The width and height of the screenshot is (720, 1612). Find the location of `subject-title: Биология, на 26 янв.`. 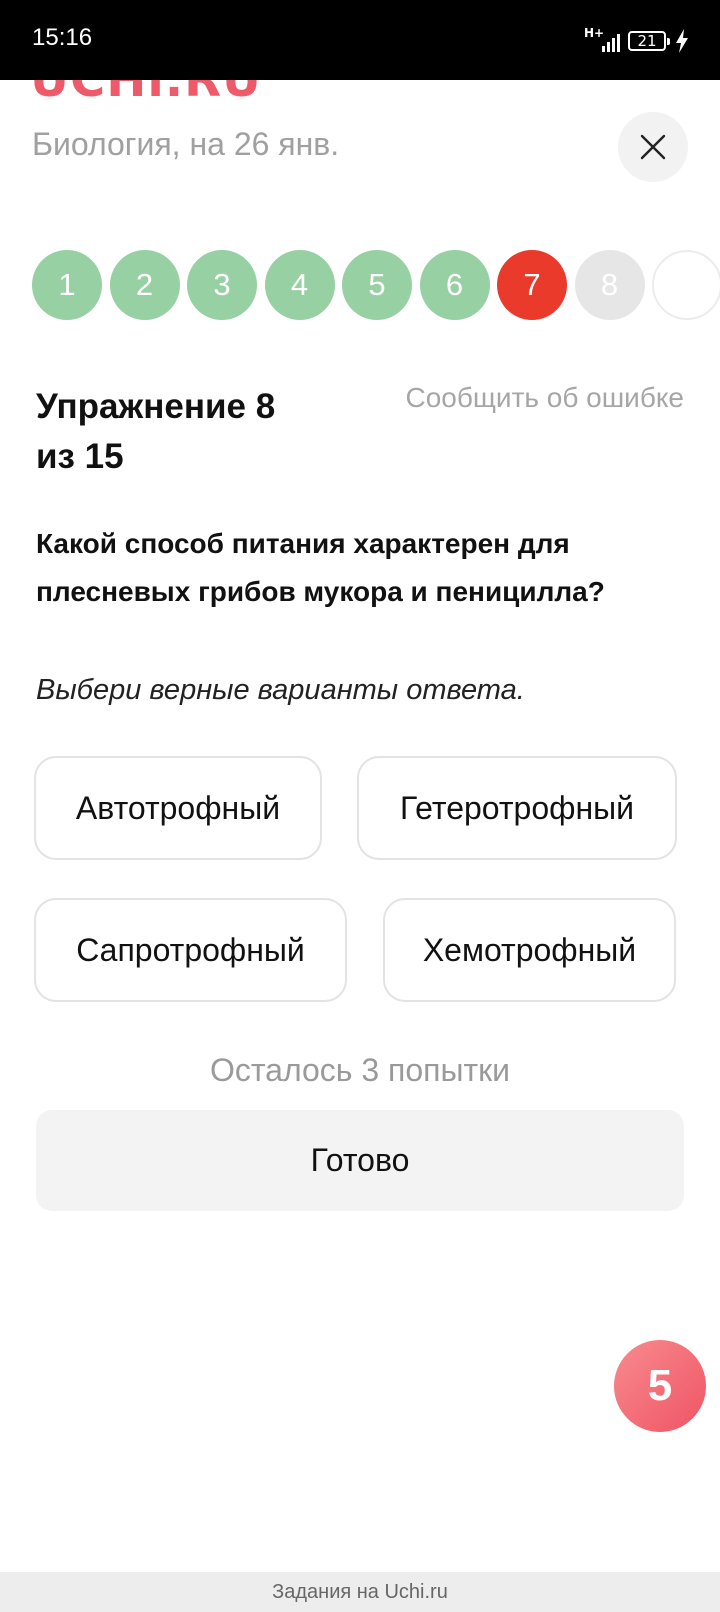

subject-title: Биология, на 26 янв. is located at coordinates (186, 144).